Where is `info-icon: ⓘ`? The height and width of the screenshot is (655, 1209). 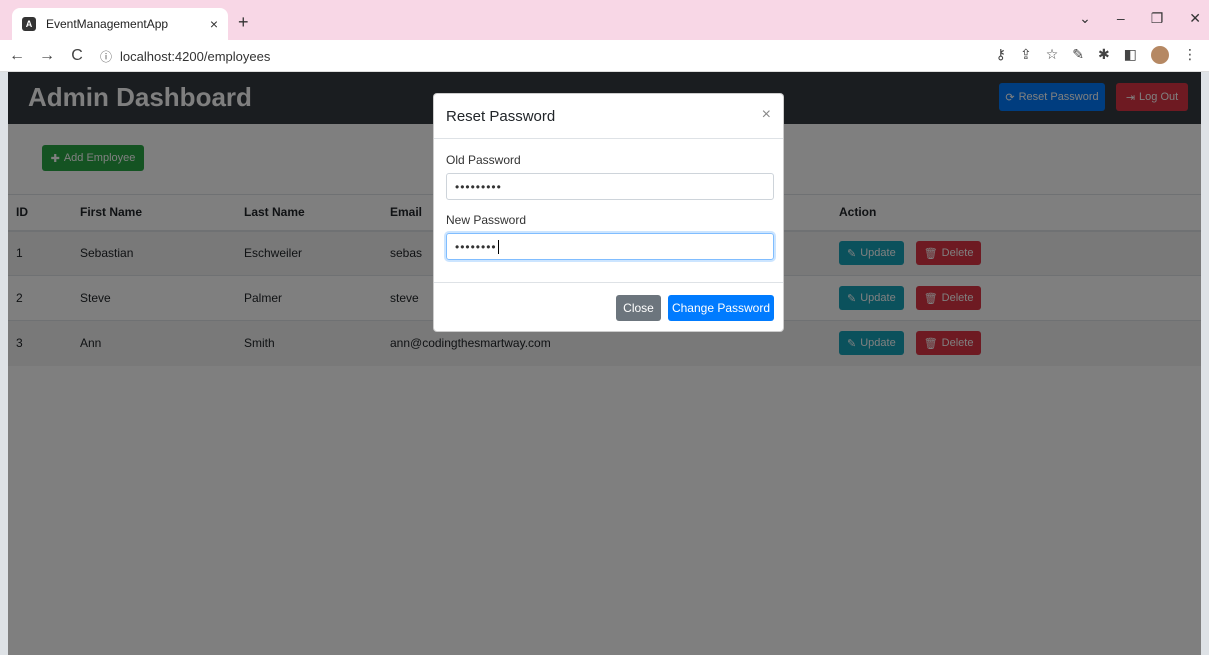
info-icon: ⓘ is located at coordinates (106, 56).